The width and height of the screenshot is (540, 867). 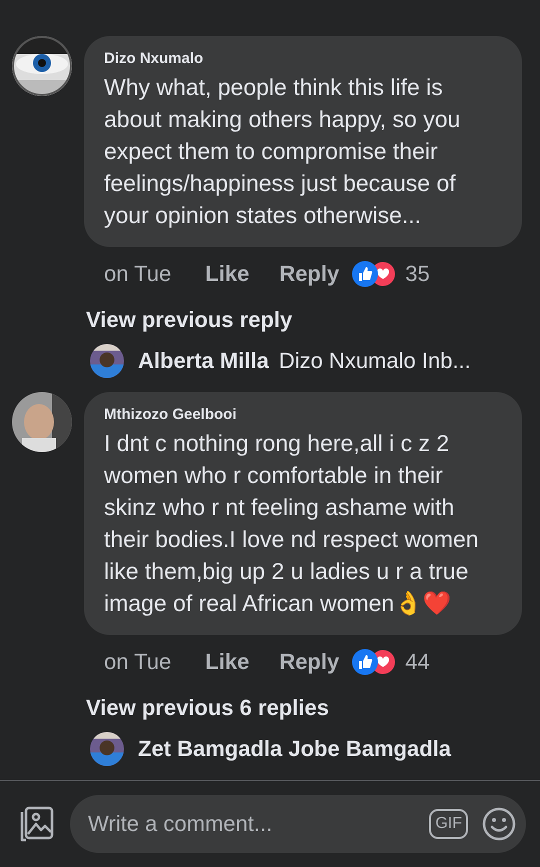 I want to click on comment-author: Dizo Nxumalo, so click(x=154, y=58).